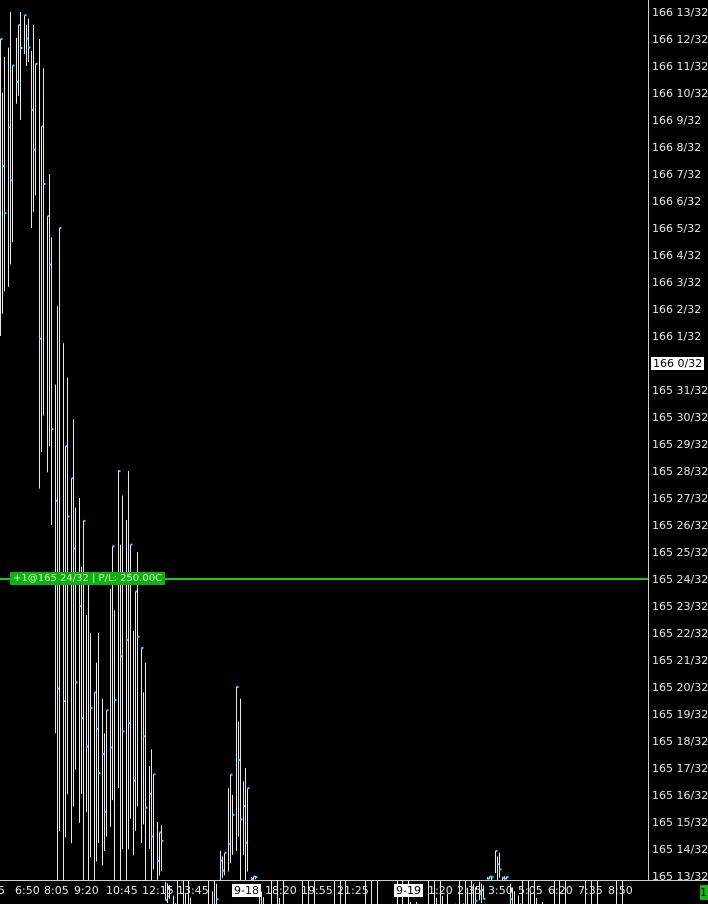  What do you see at coordinates (677, 228) in the screenshot?
I see `price-tick-label: 166 5/32` at bounding box center [677, 228].